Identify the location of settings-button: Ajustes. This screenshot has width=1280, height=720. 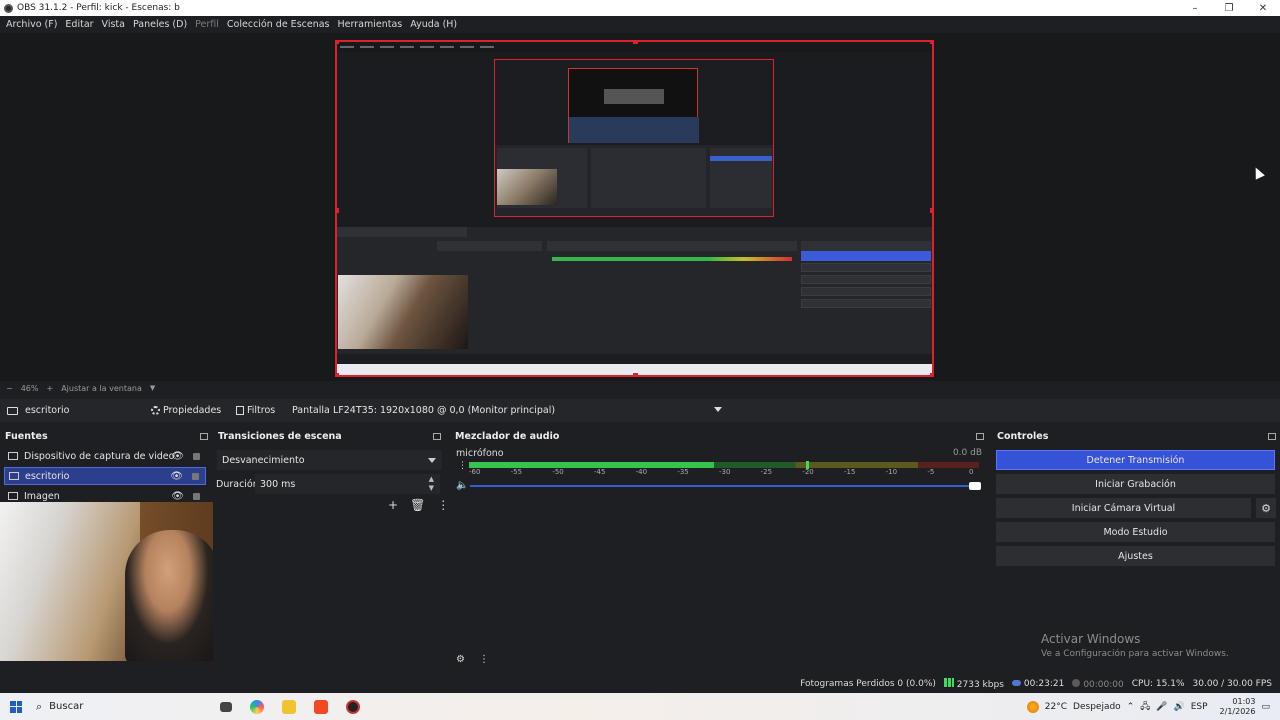
(1135, 556).